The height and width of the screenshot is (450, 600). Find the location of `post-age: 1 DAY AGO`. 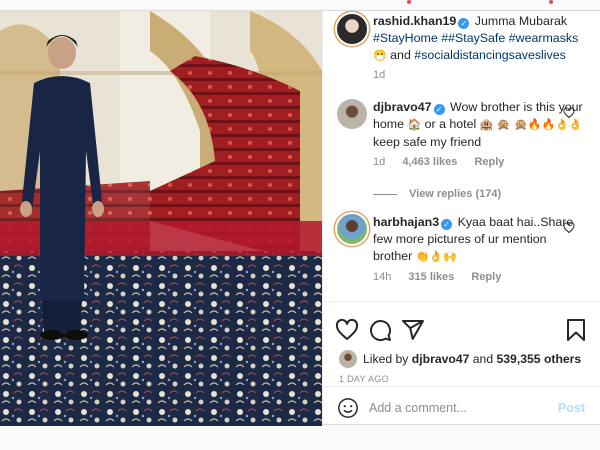

post-age: 1 DAY AGO is located at coordinates (364, 379).